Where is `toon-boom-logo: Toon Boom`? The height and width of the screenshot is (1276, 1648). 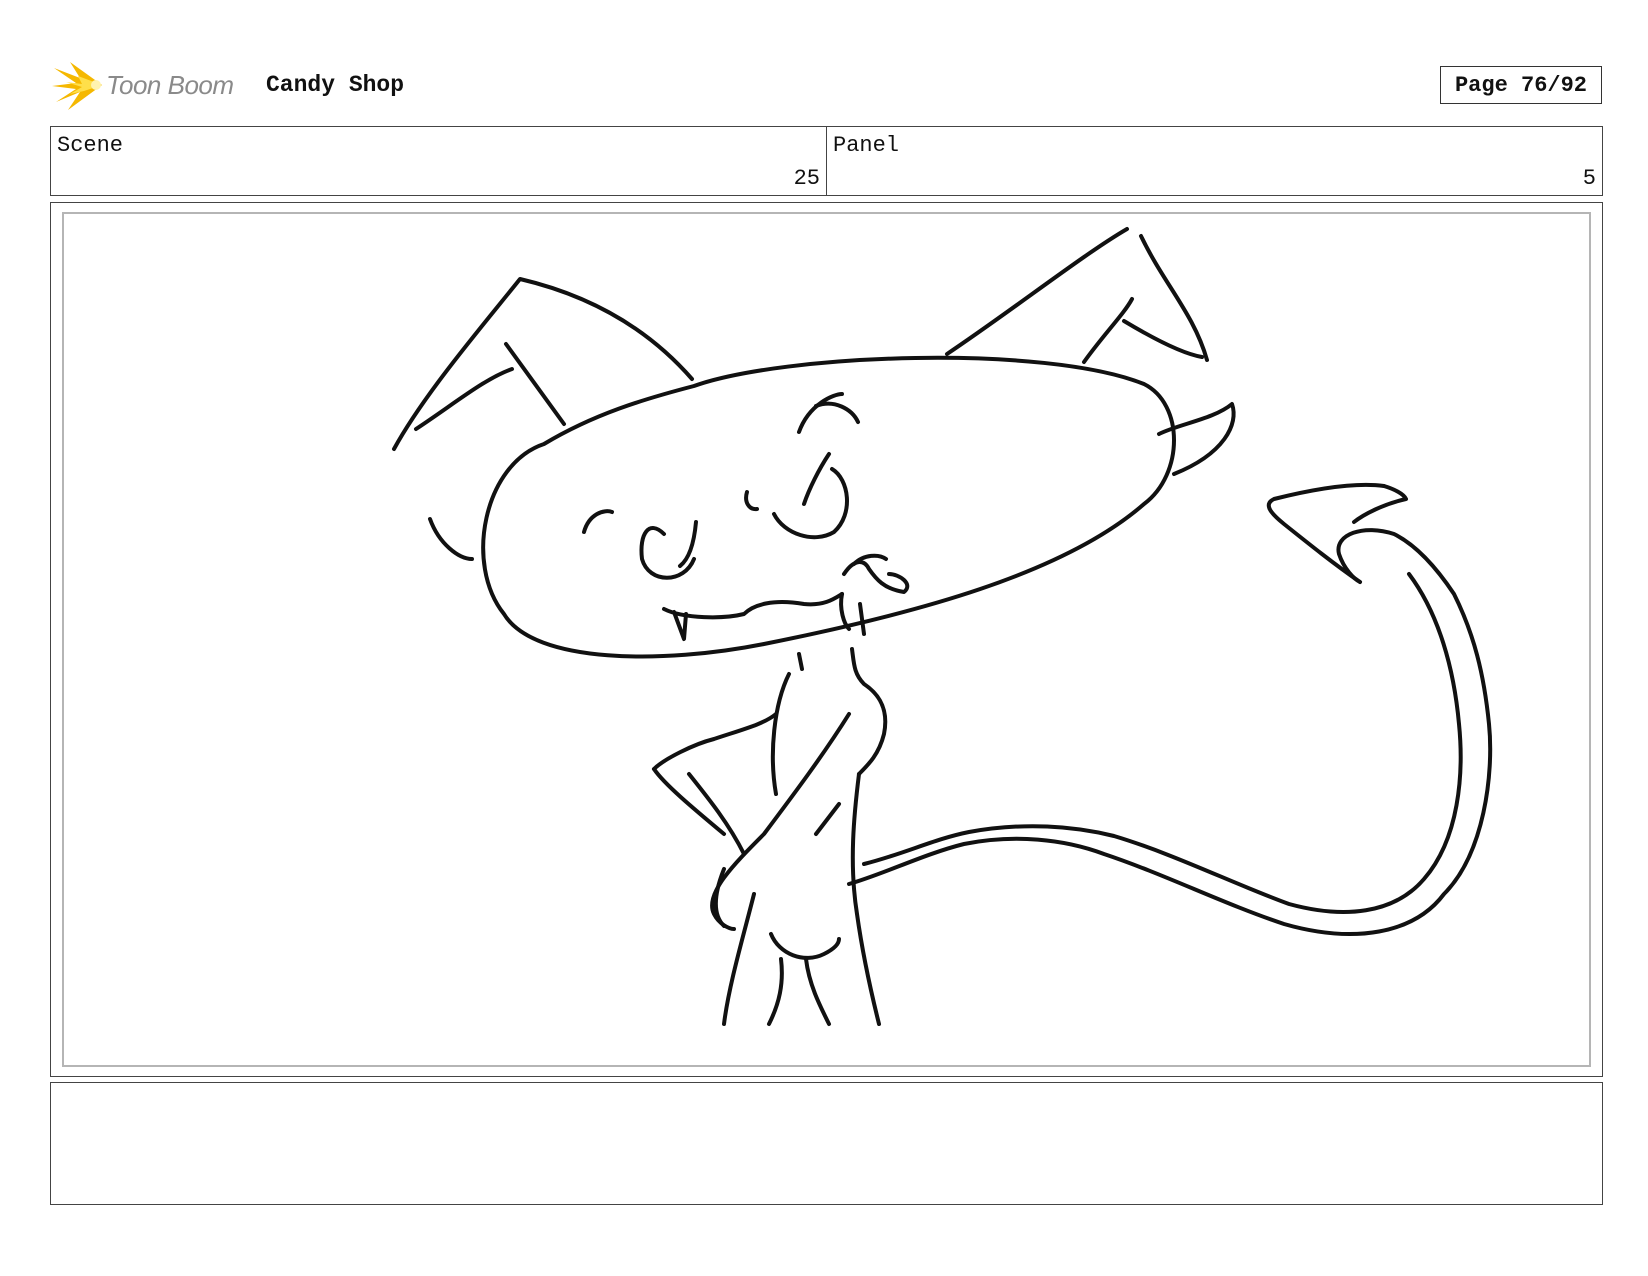
toon-boom-logo: Toon Boom is located at coordinates (143, 85).